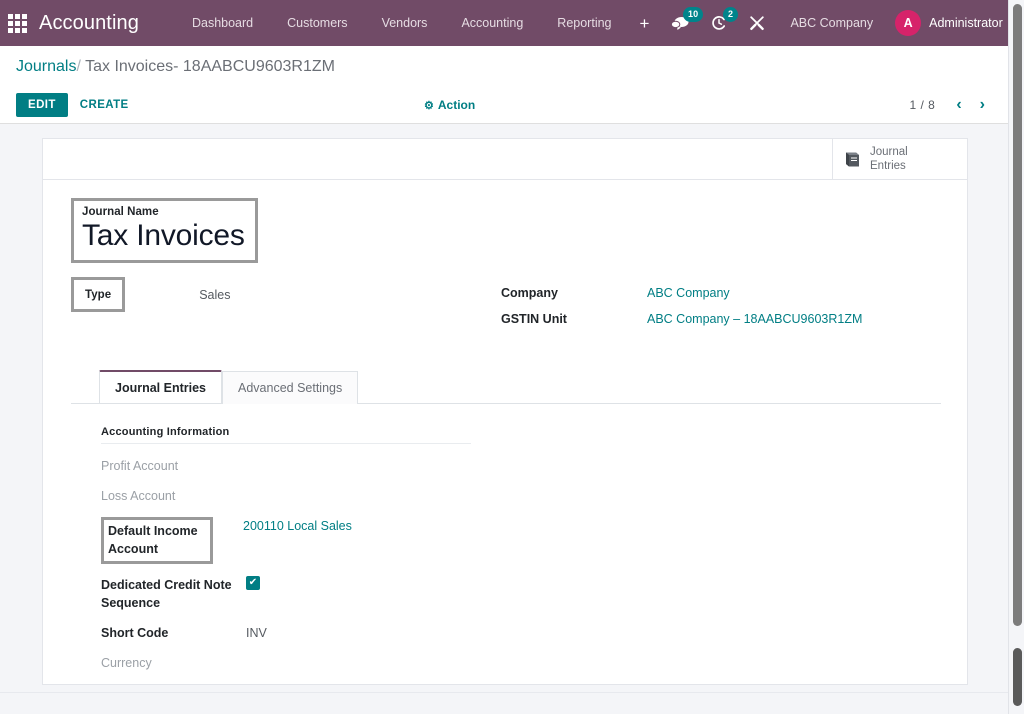  Describe the element at coordinates (140, 466) in the screenshot. I see `profit-account-label: Profit Account` at that location.